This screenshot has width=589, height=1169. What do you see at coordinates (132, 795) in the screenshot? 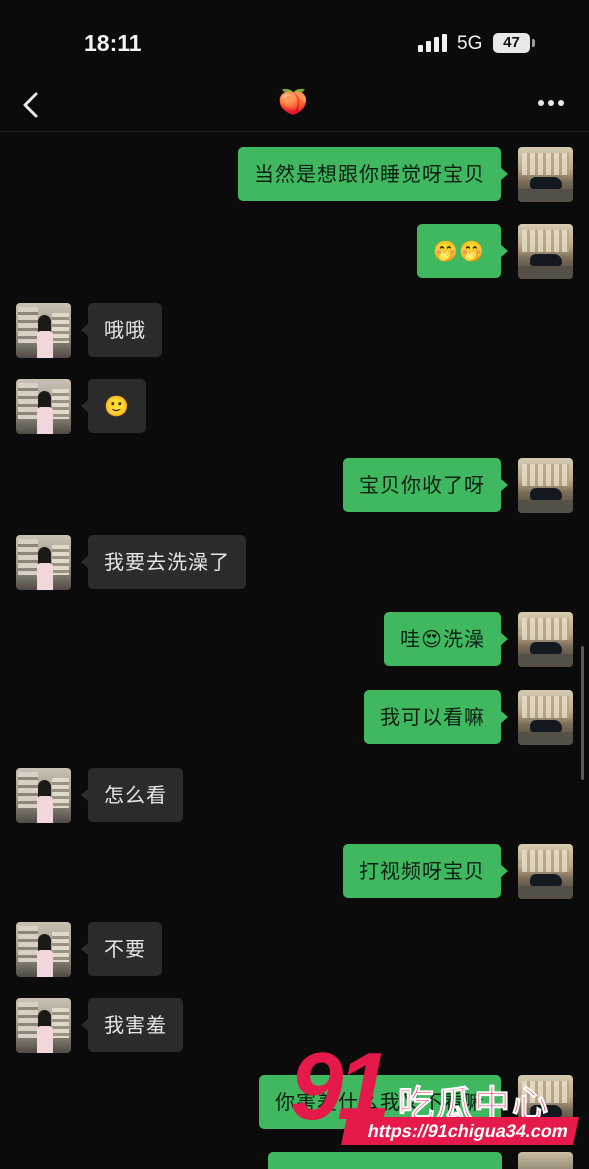
I see `message-bubble: 怎么看` at bounding box center [132, 795].